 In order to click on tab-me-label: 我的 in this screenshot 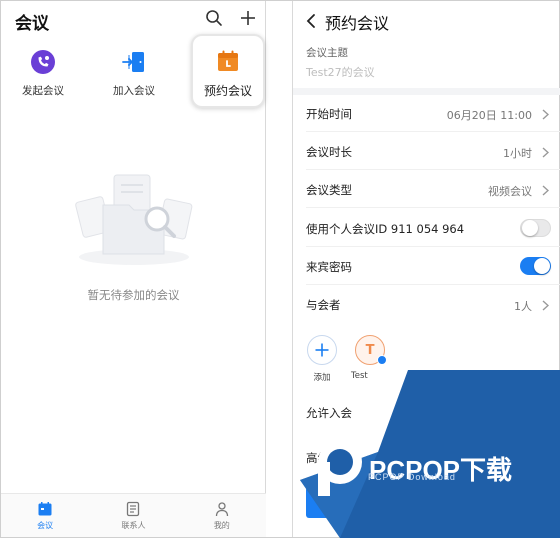, I will do `click(221, 525)`.